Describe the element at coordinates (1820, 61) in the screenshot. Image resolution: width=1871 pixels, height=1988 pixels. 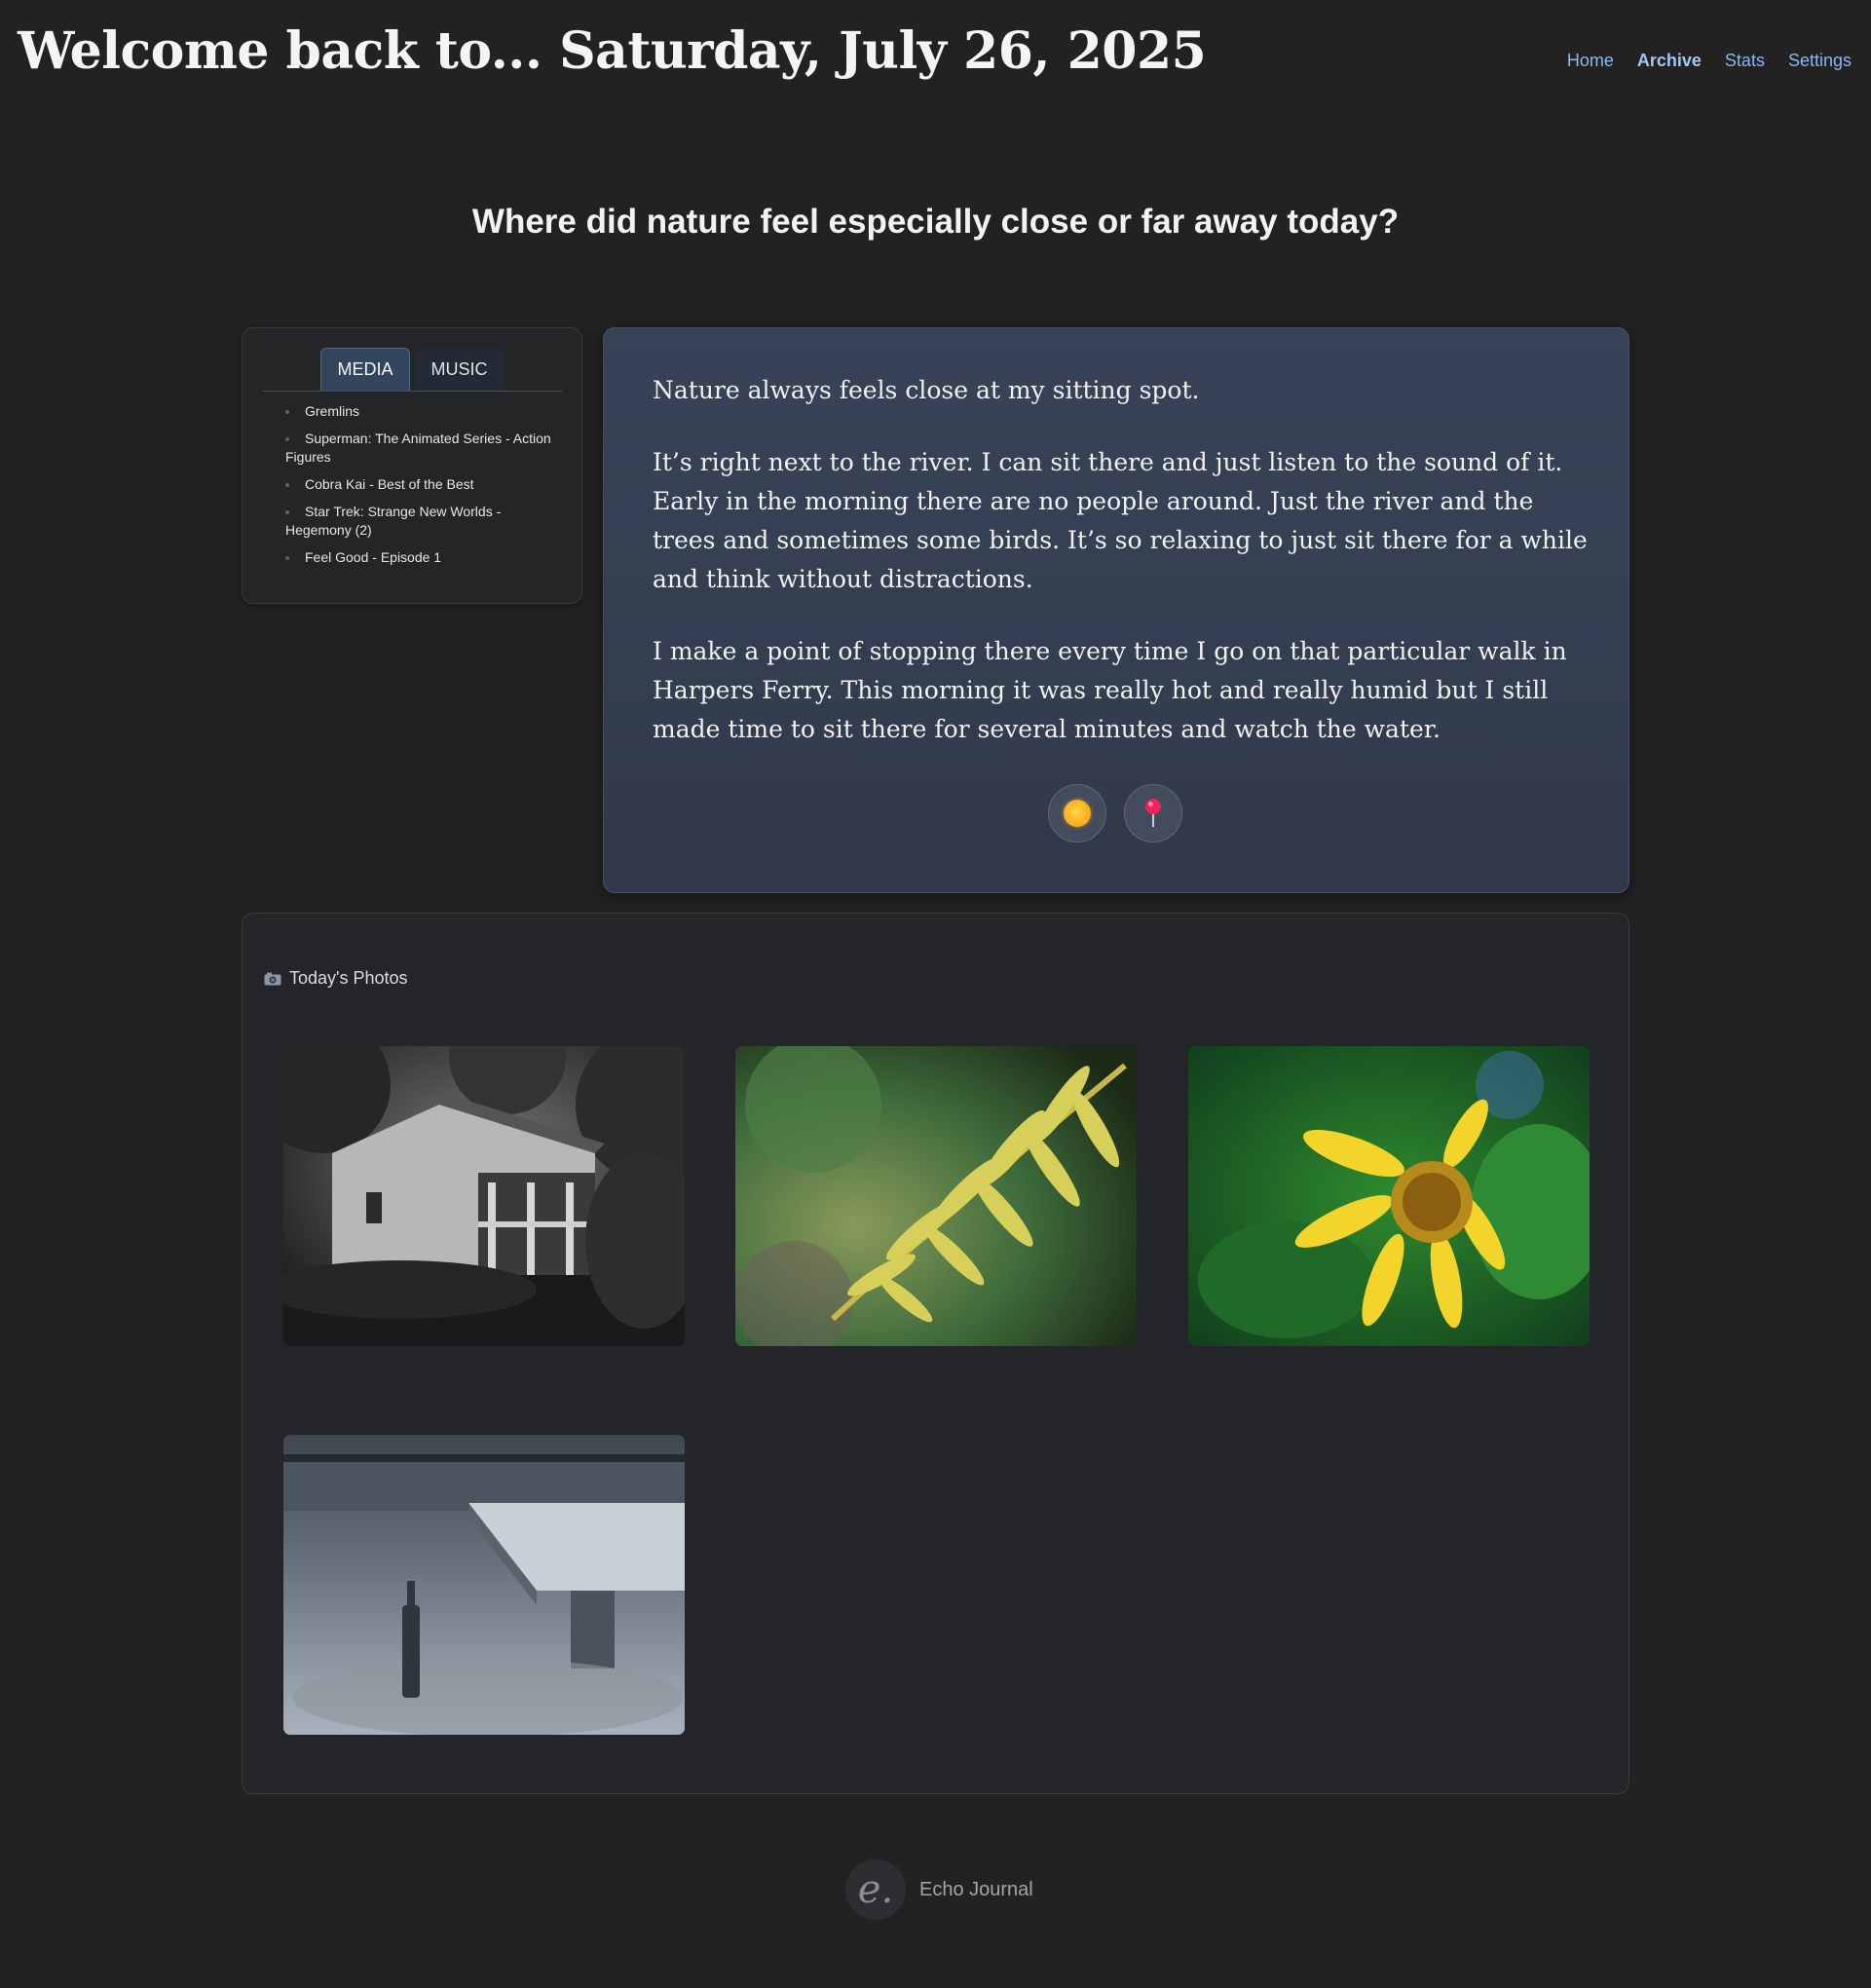
I see `nav-settings-link: Settings` at that location.